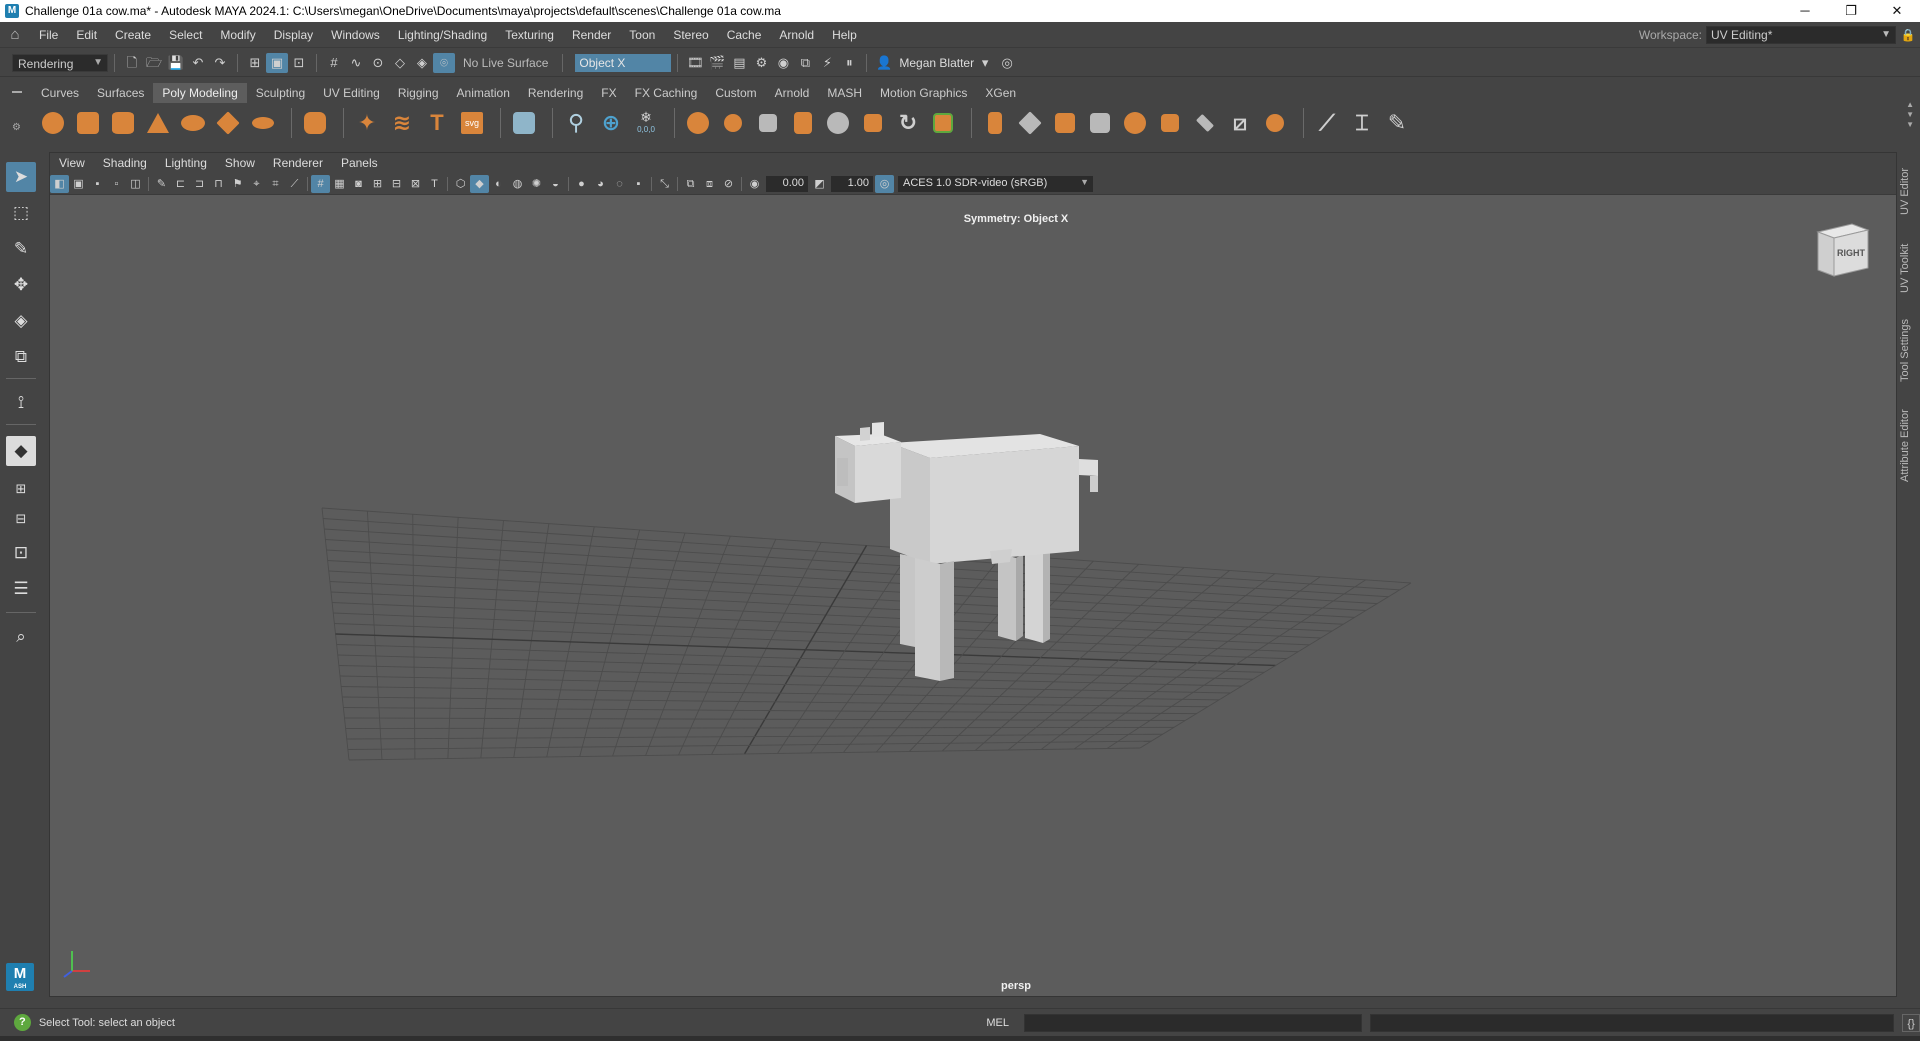 The image size is (1920, 1041). Describe the element at coordinates (358, 184) in the screenshot. I see `smooth-shade-icon: ◙` at that location.